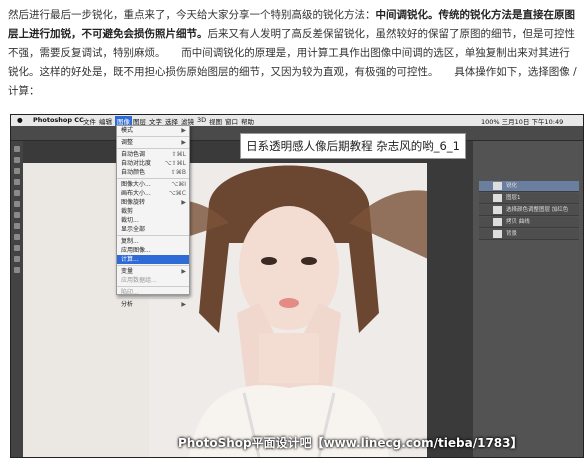 Image resolution: width=584 pixels, height=466 pixels. Describe the element at coordinates (529, 222) in the screenshot. I see `layer-row: 拷贝 曲线` at that location.